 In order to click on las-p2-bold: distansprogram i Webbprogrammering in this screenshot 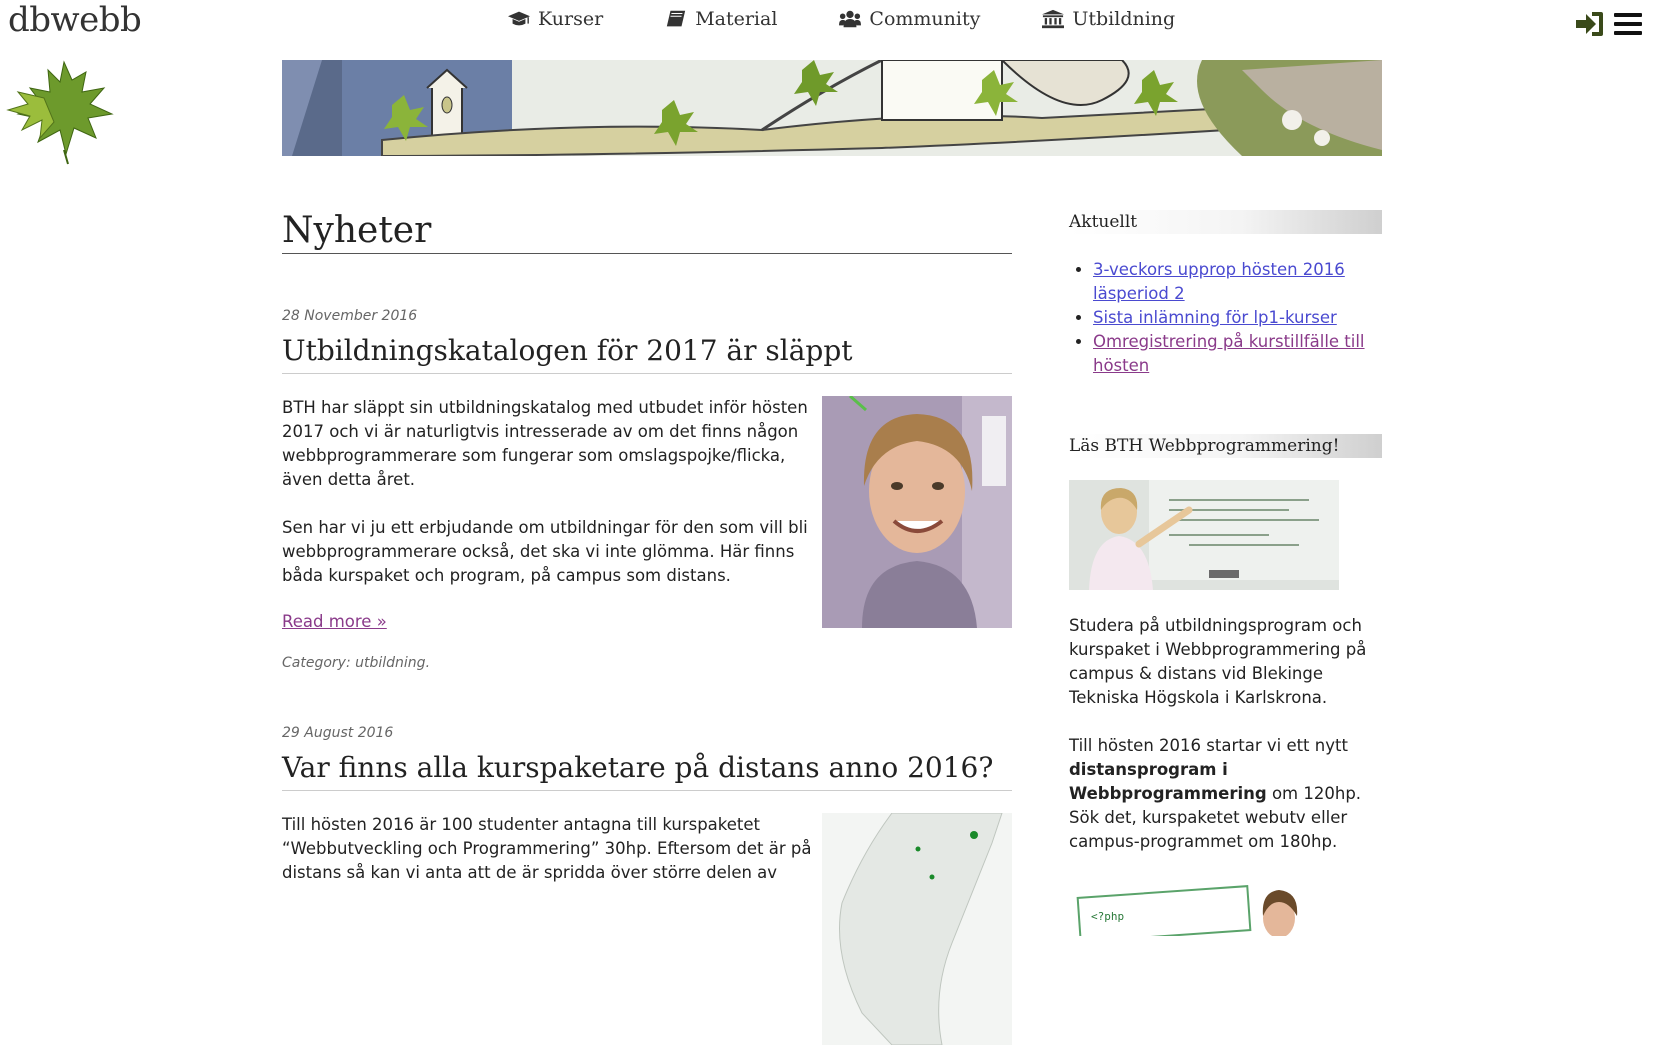, I will do `click(1168, 781)`.